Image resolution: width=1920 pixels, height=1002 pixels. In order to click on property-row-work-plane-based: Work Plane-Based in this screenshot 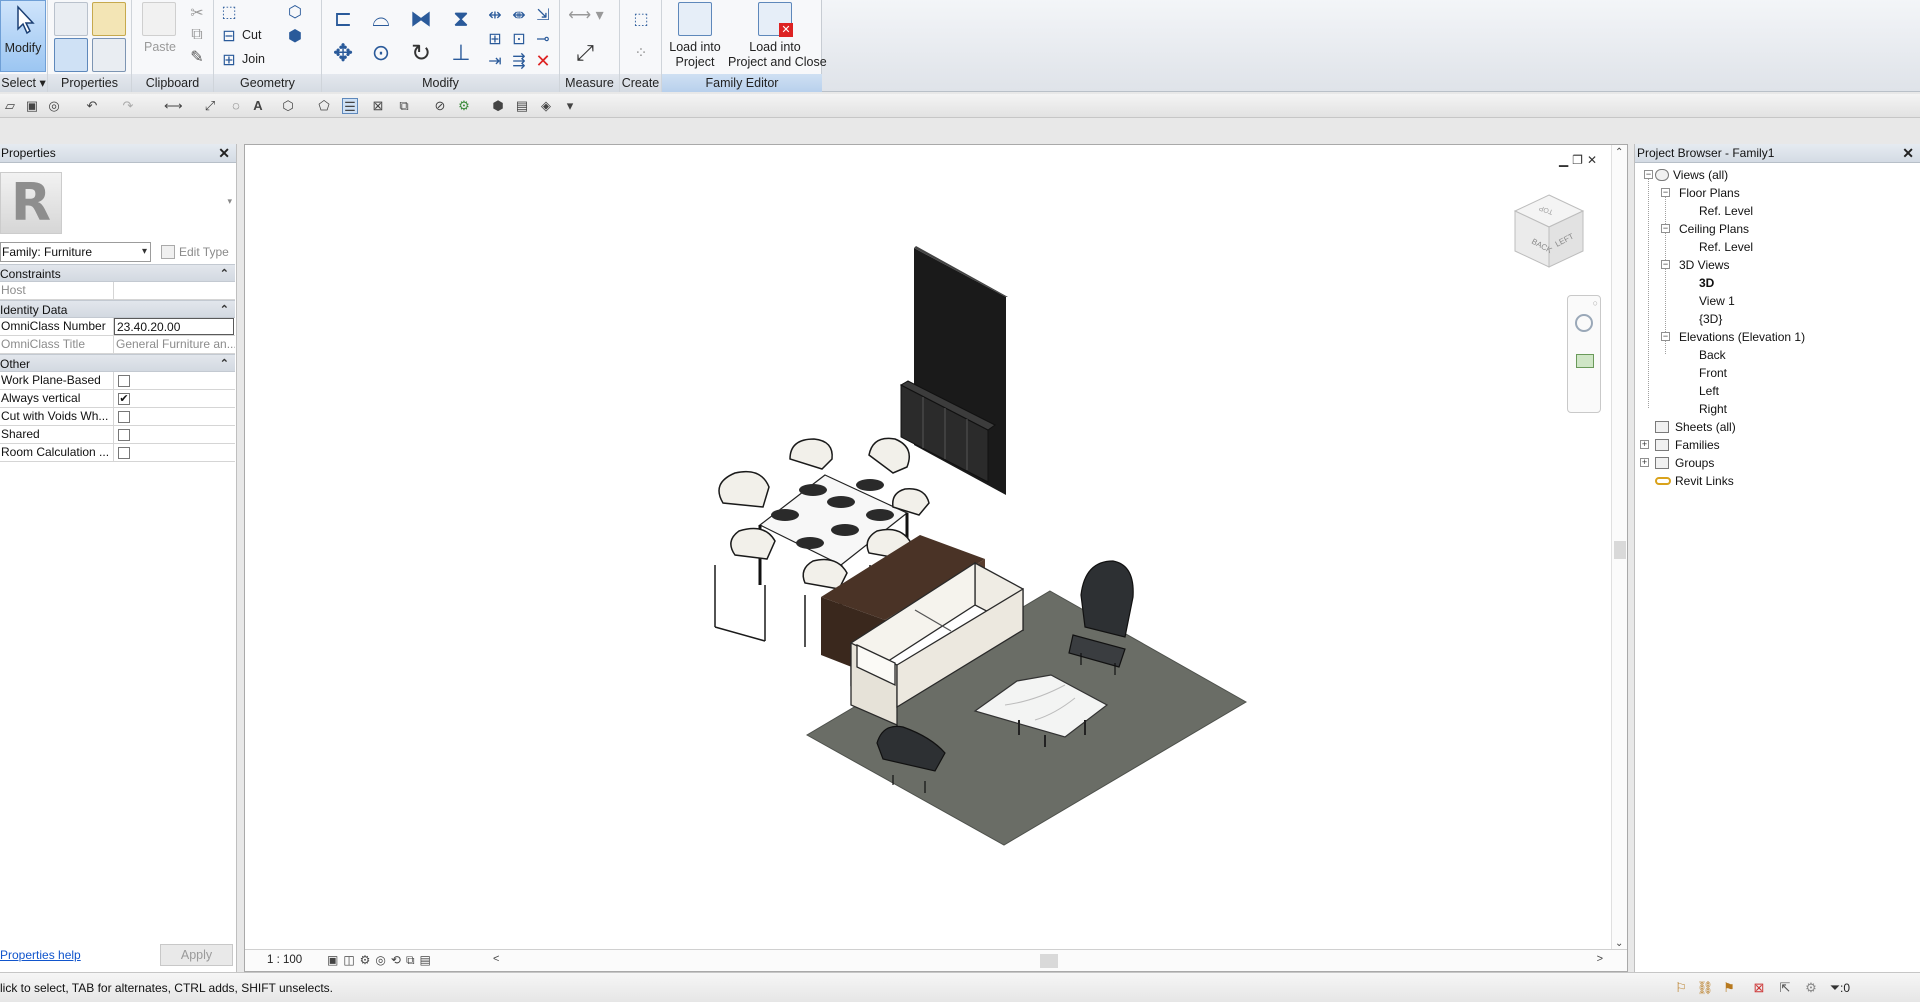, I will do `click(117, 381)`.